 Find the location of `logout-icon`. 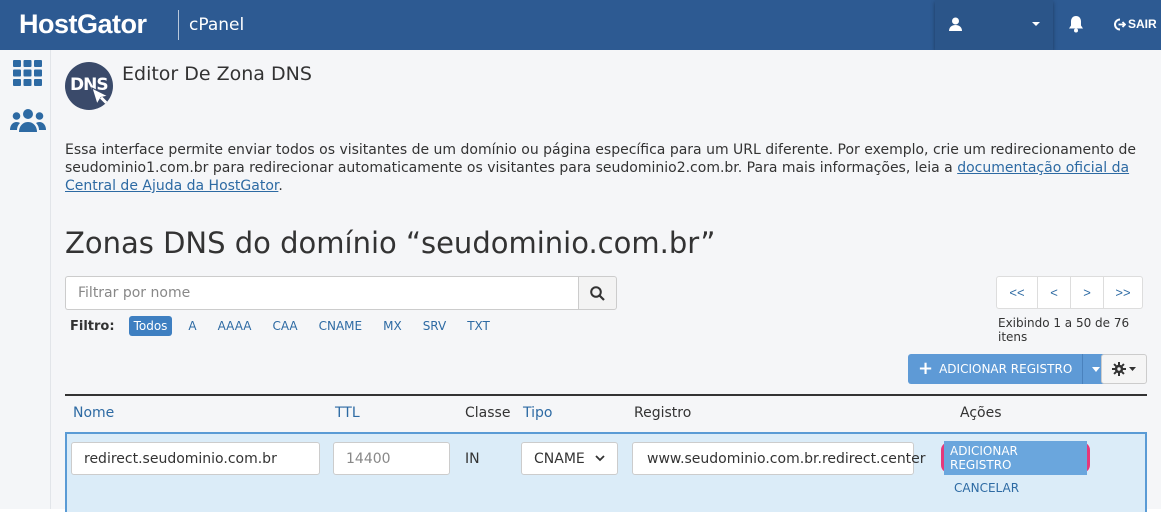

logout-icon is located at coordinates (1120, 24).